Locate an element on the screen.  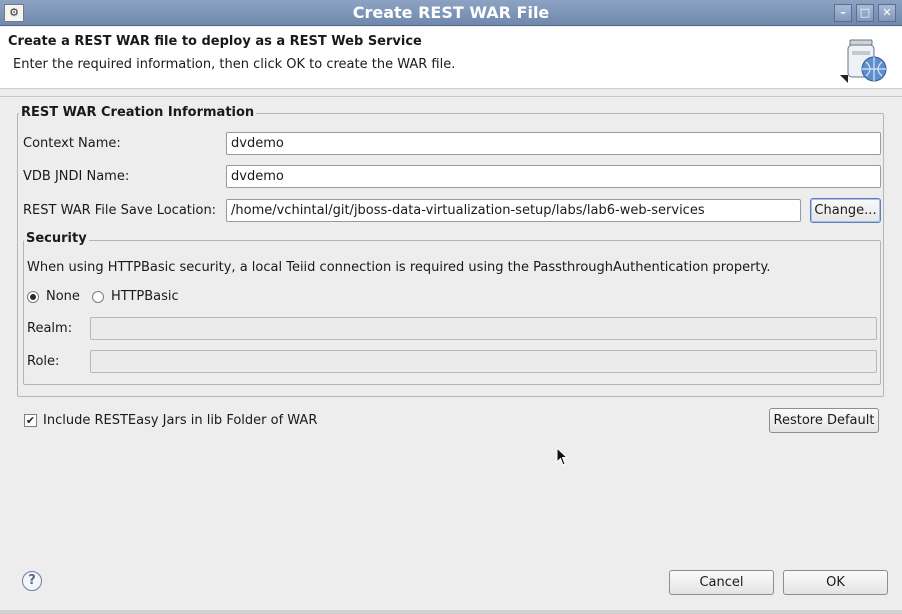
role-field is located at coordinates (483, 361).